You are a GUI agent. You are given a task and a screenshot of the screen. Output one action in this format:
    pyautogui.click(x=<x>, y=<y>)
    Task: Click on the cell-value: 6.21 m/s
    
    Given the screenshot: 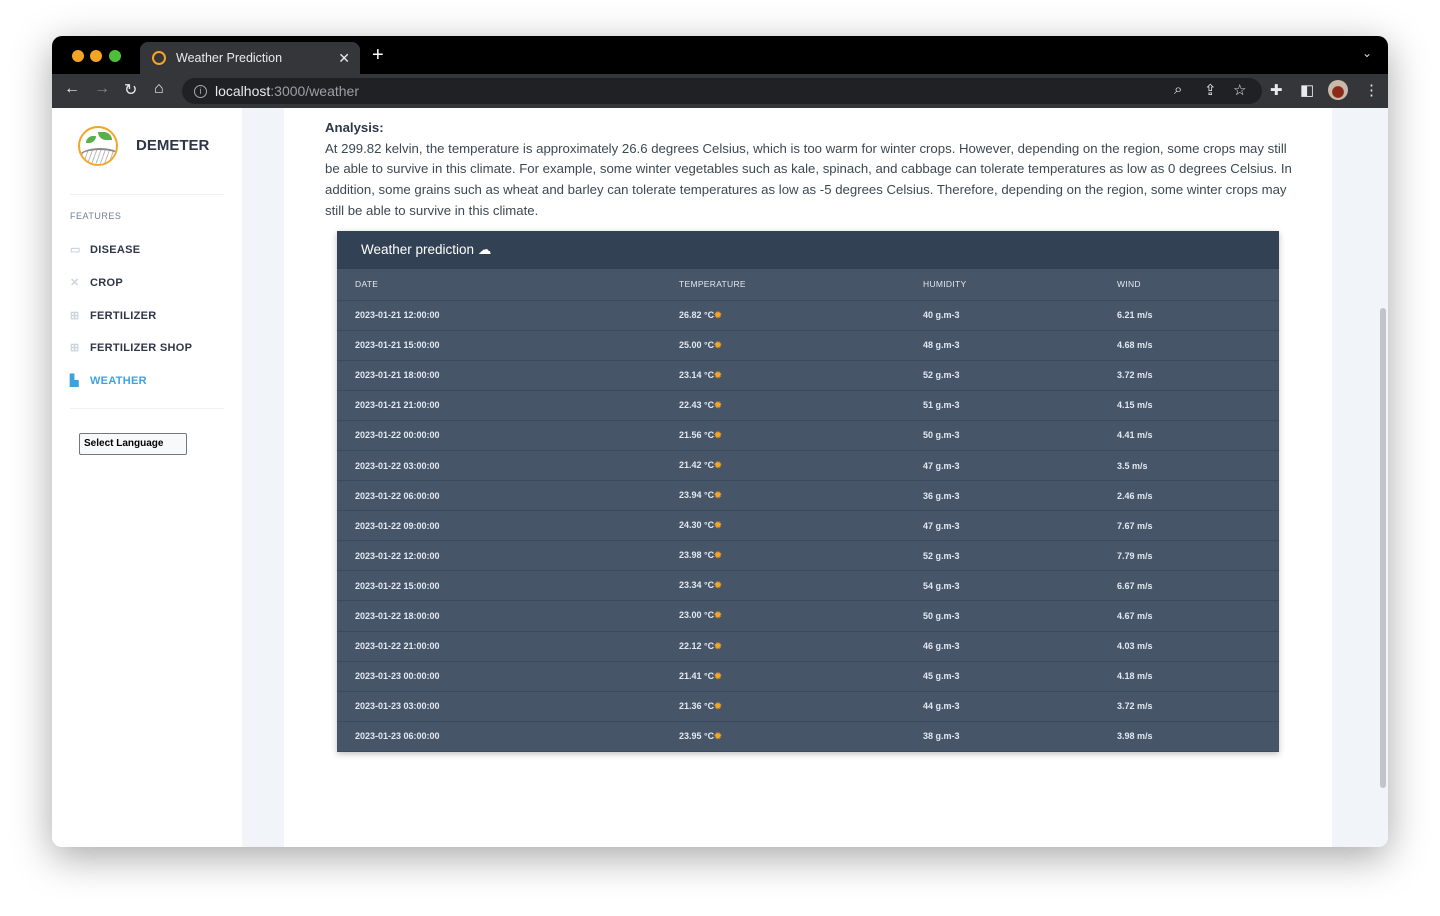 What is the action you would take?
    pyautogui.click(x=1135, y=315)
    